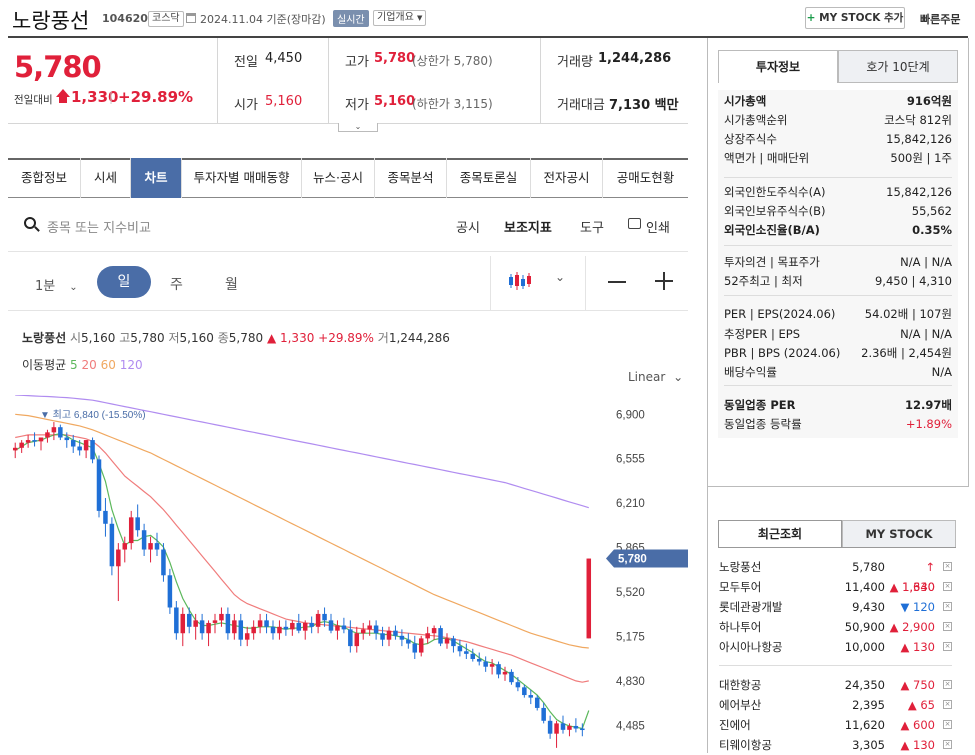 The width and height of the screenshot is (975, 755). What do you see at coordinates (898, 66) in the screenshot?
I see `tab-hoga: 호가 10단계` at bounding box center [898, 66].